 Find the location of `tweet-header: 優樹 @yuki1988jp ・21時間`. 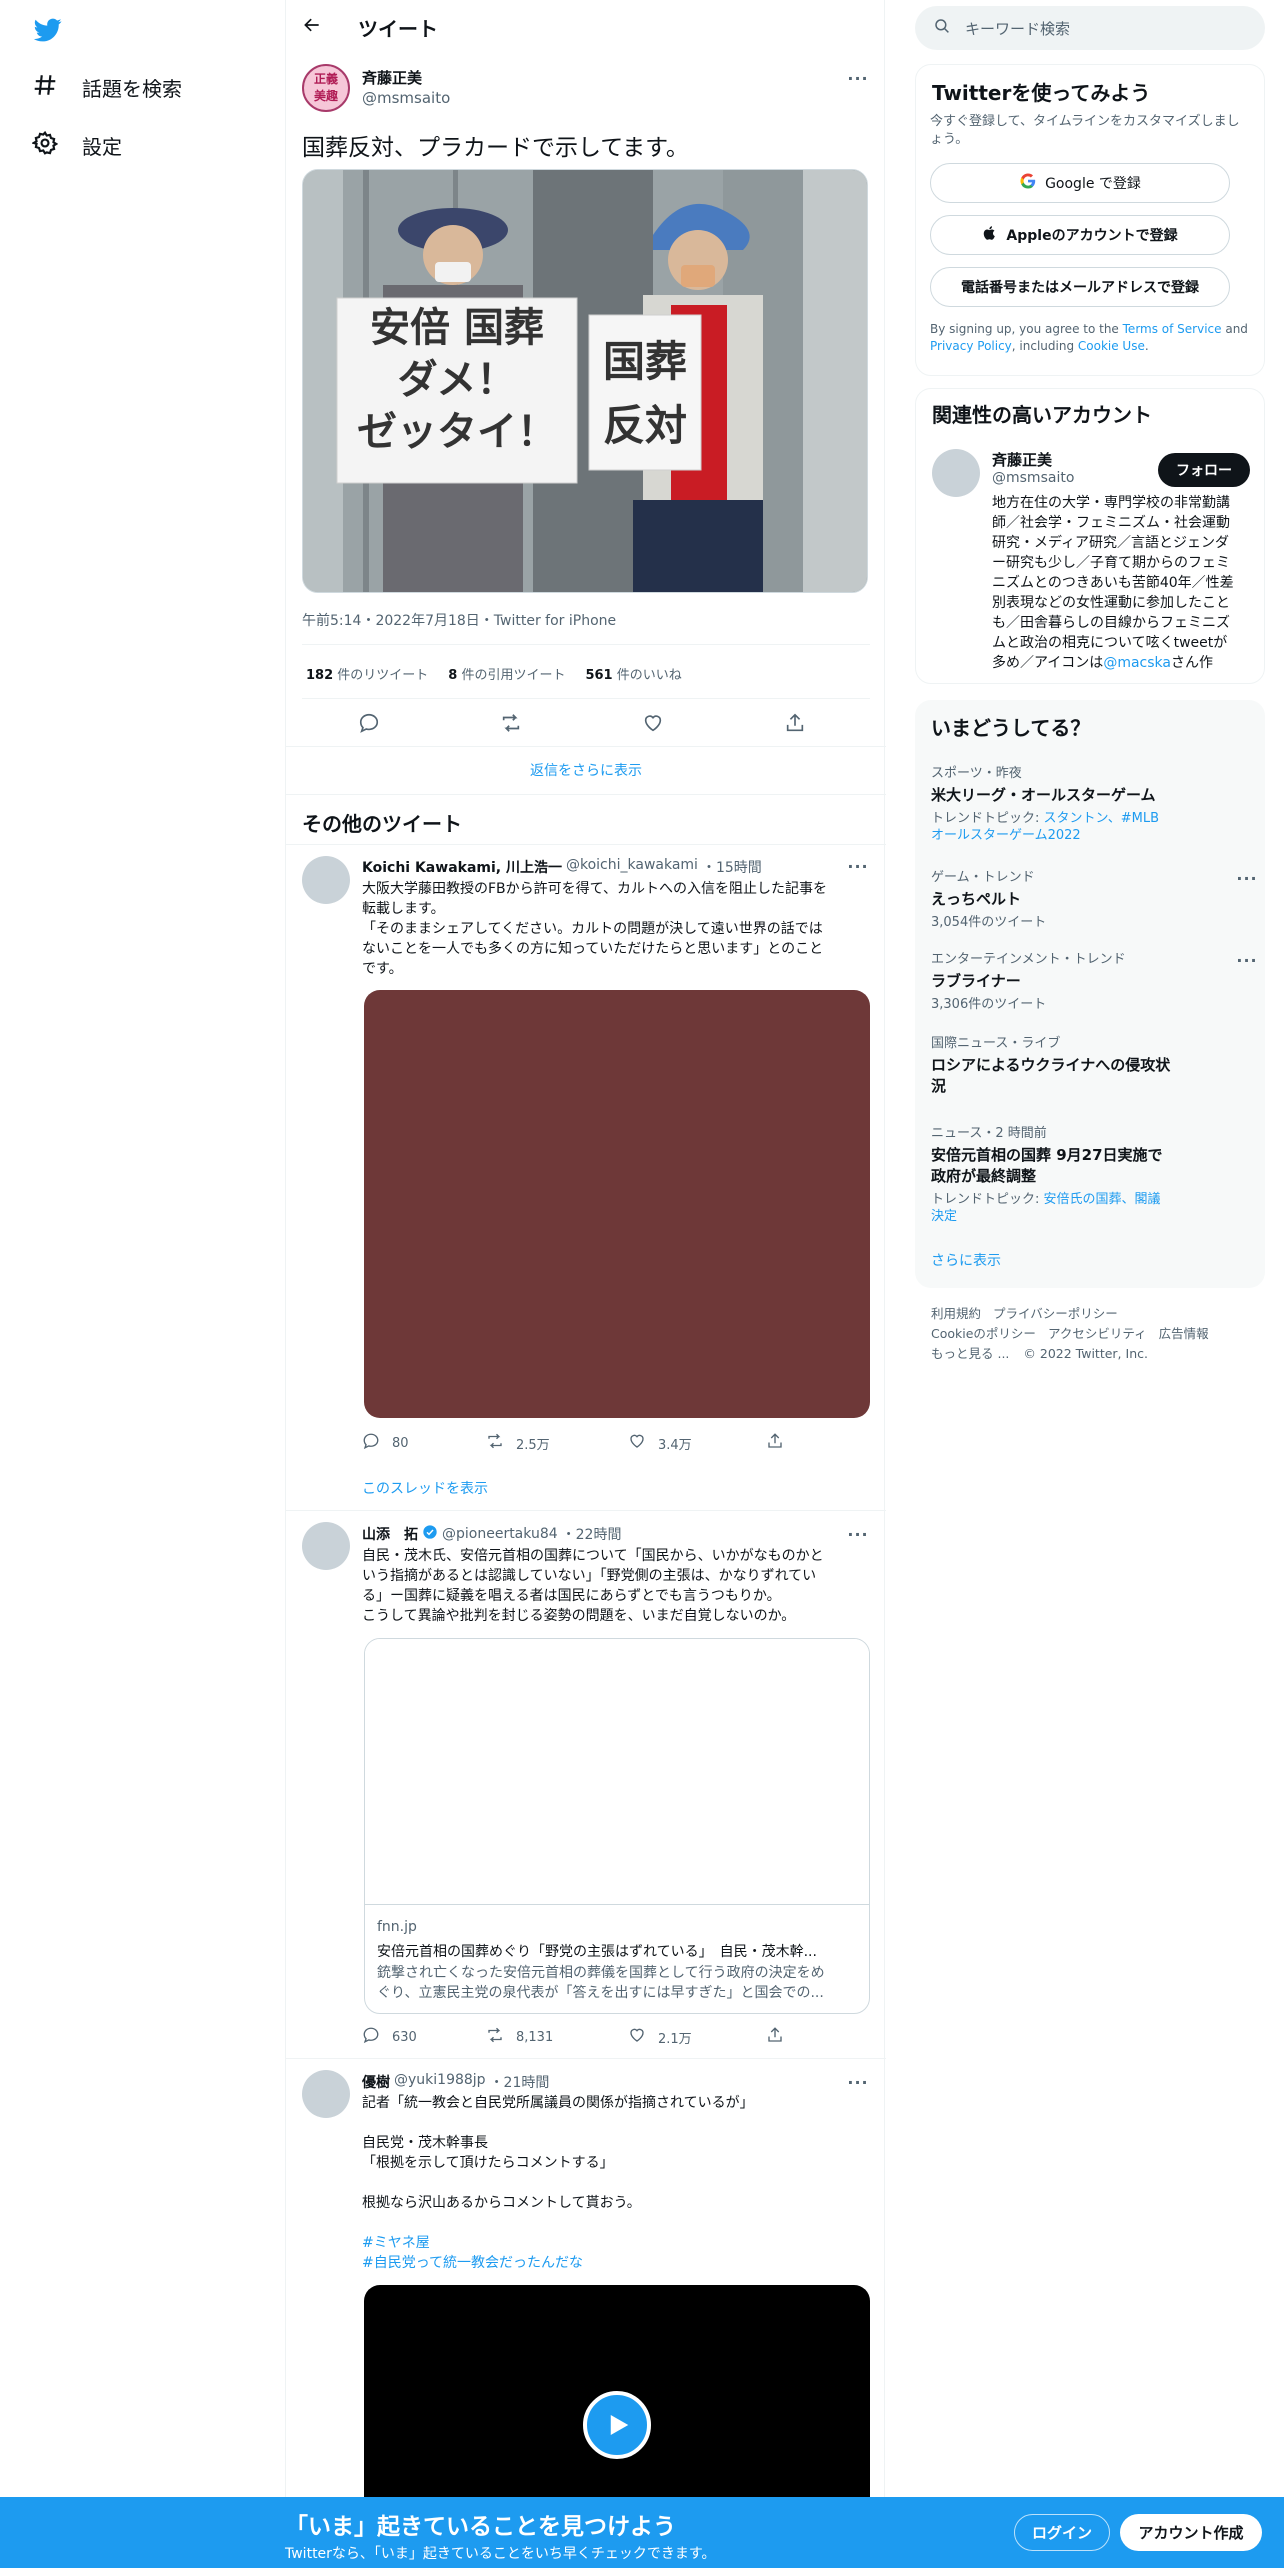

tweet-header: 優樹 @yuki1988jp ・21時間 is located at coordinates (455, 2082).